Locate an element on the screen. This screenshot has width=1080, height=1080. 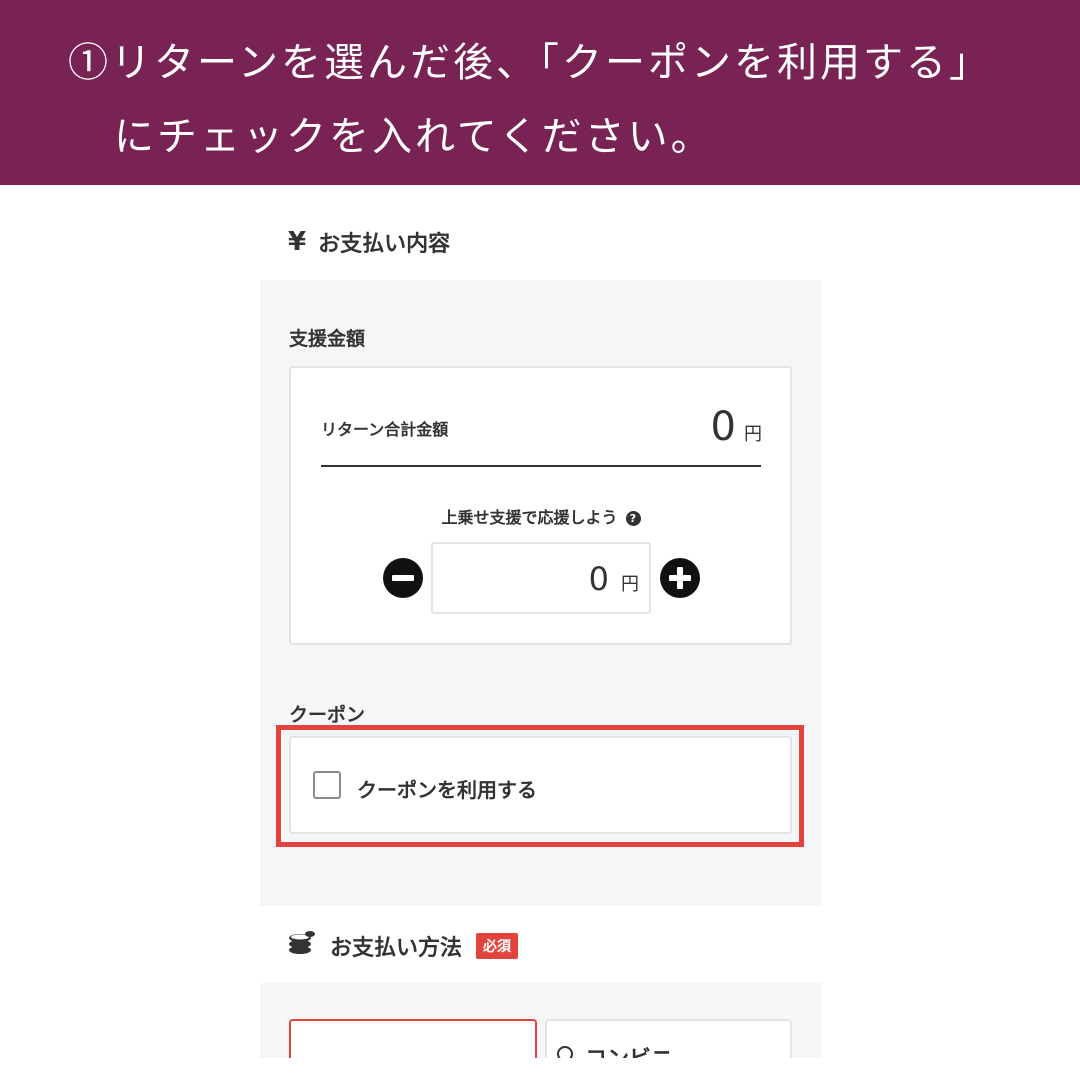
help-icon: ? is located at coordinates (633, 518).